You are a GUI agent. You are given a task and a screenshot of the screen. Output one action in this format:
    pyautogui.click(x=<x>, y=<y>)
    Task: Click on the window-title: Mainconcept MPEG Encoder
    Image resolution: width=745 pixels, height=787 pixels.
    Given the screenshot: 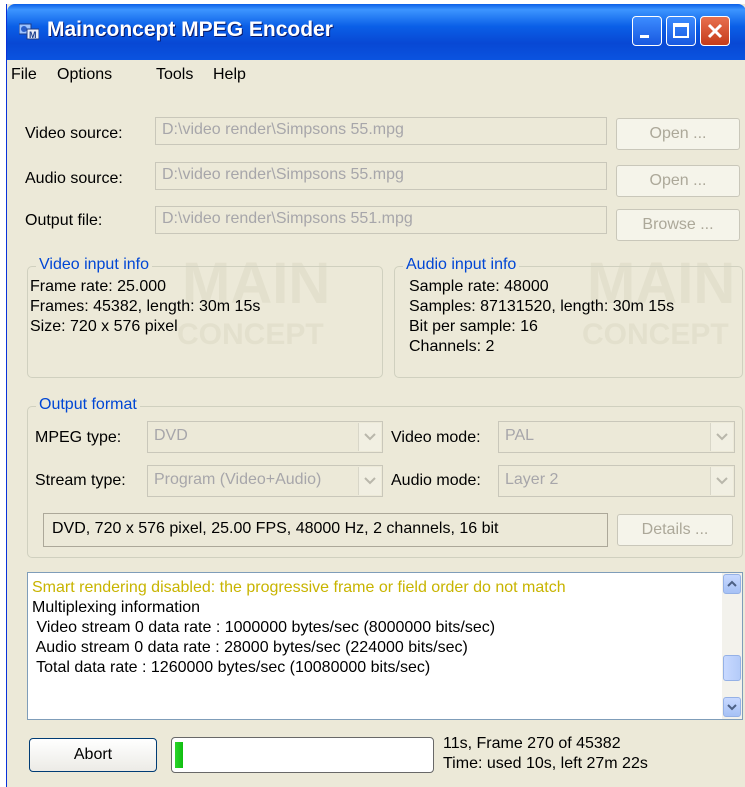 What is the action you would take?
    pyautogui.click(x=190, y=29)
    